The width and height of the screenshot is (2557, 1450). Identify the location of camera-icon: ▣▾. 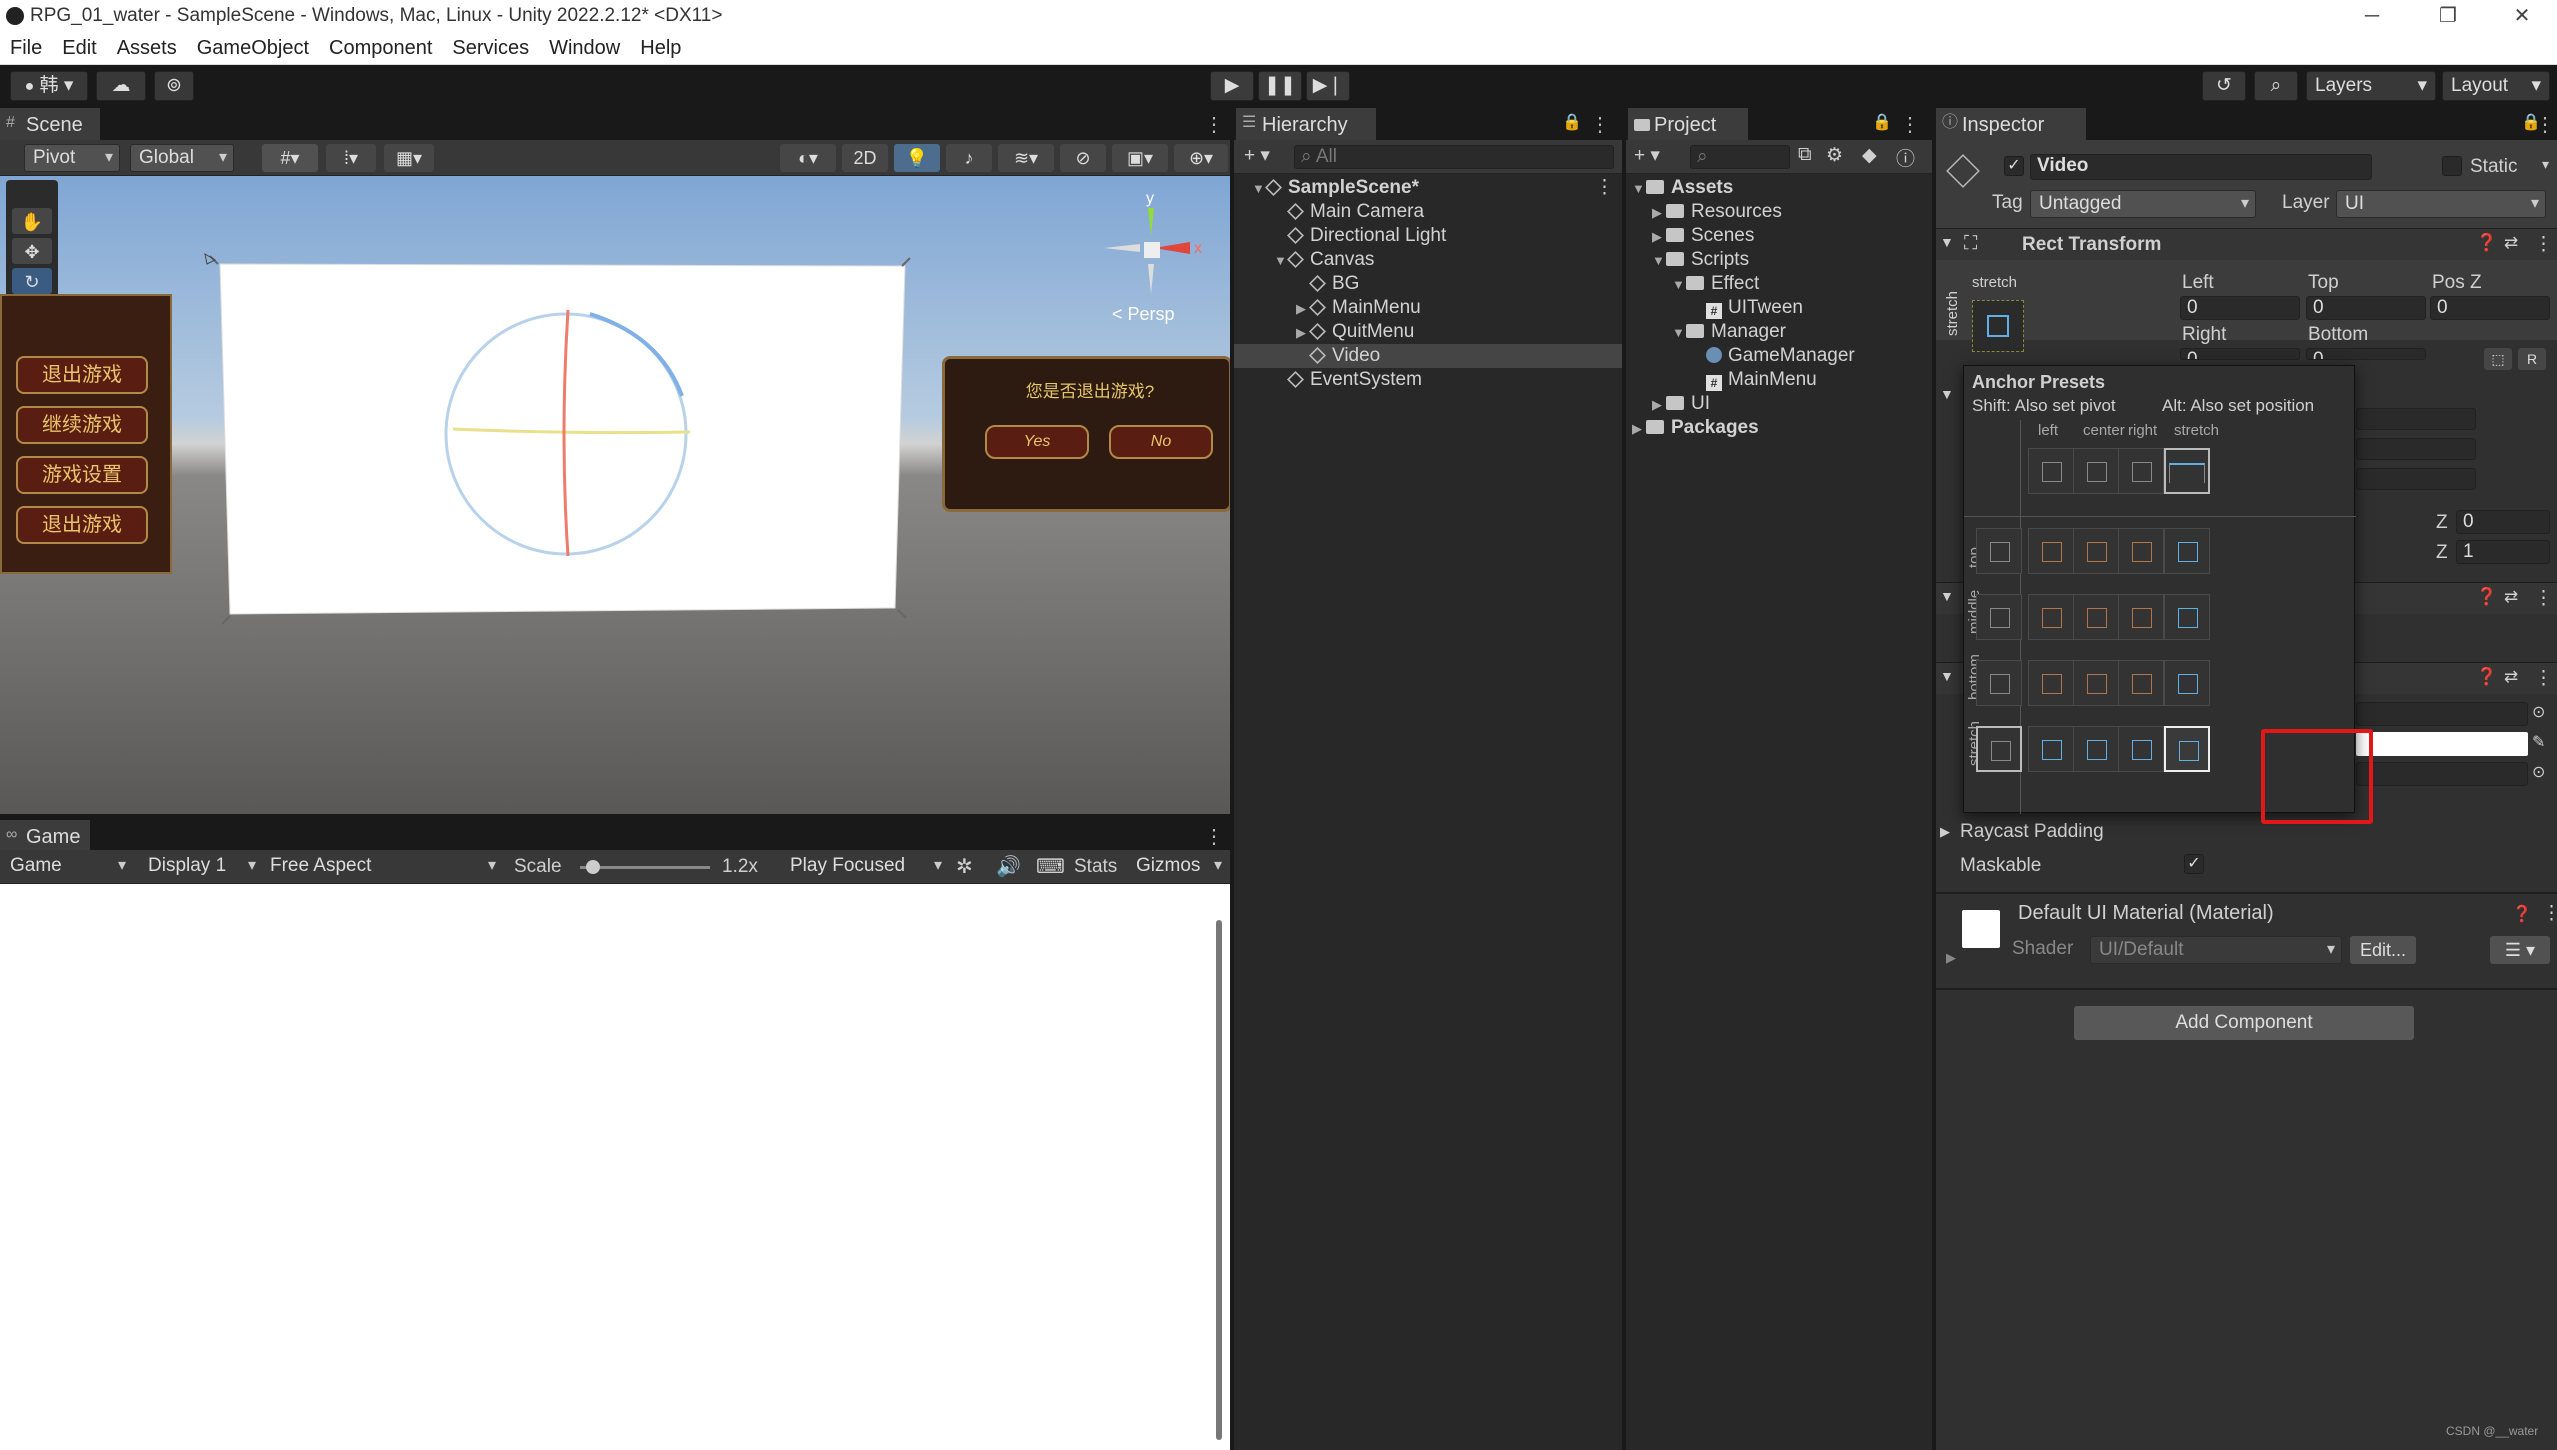
(1140, 158).